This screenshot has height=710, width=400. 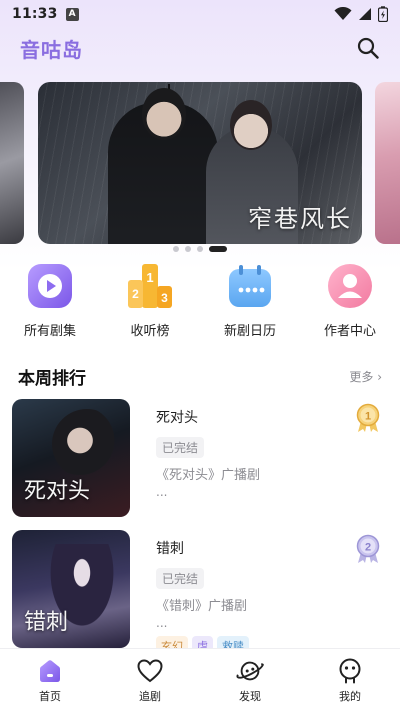 I want to click on nav-label: 首页, so click(x=50, y=696).